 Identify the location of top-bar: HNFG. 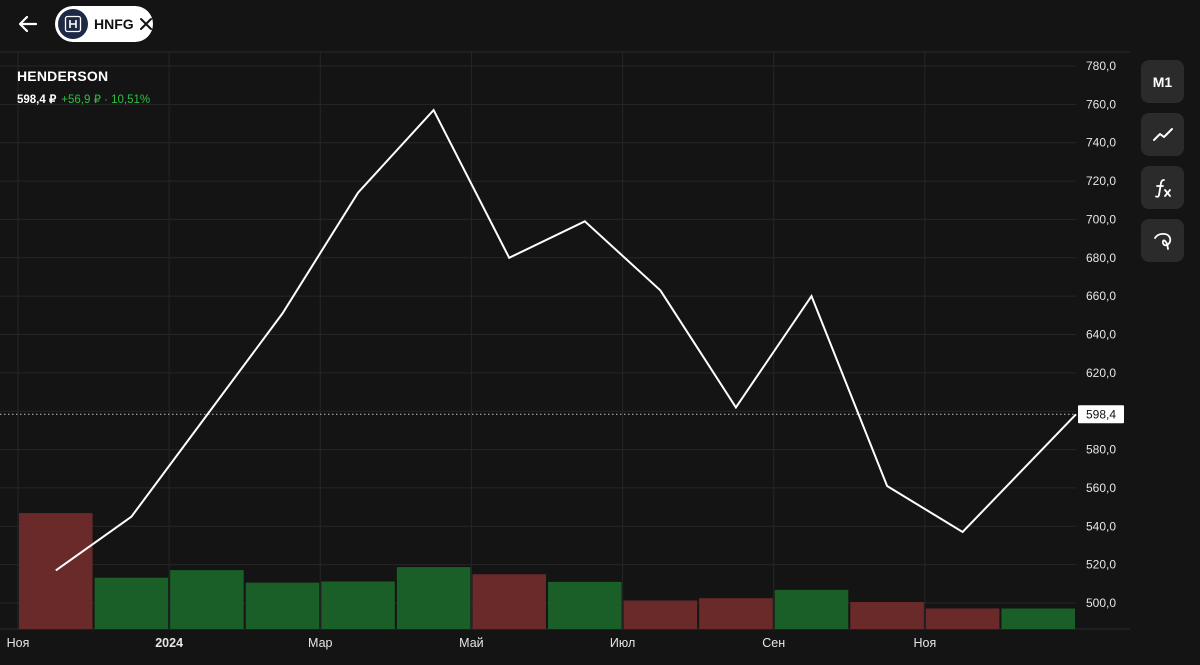
(600, 25).